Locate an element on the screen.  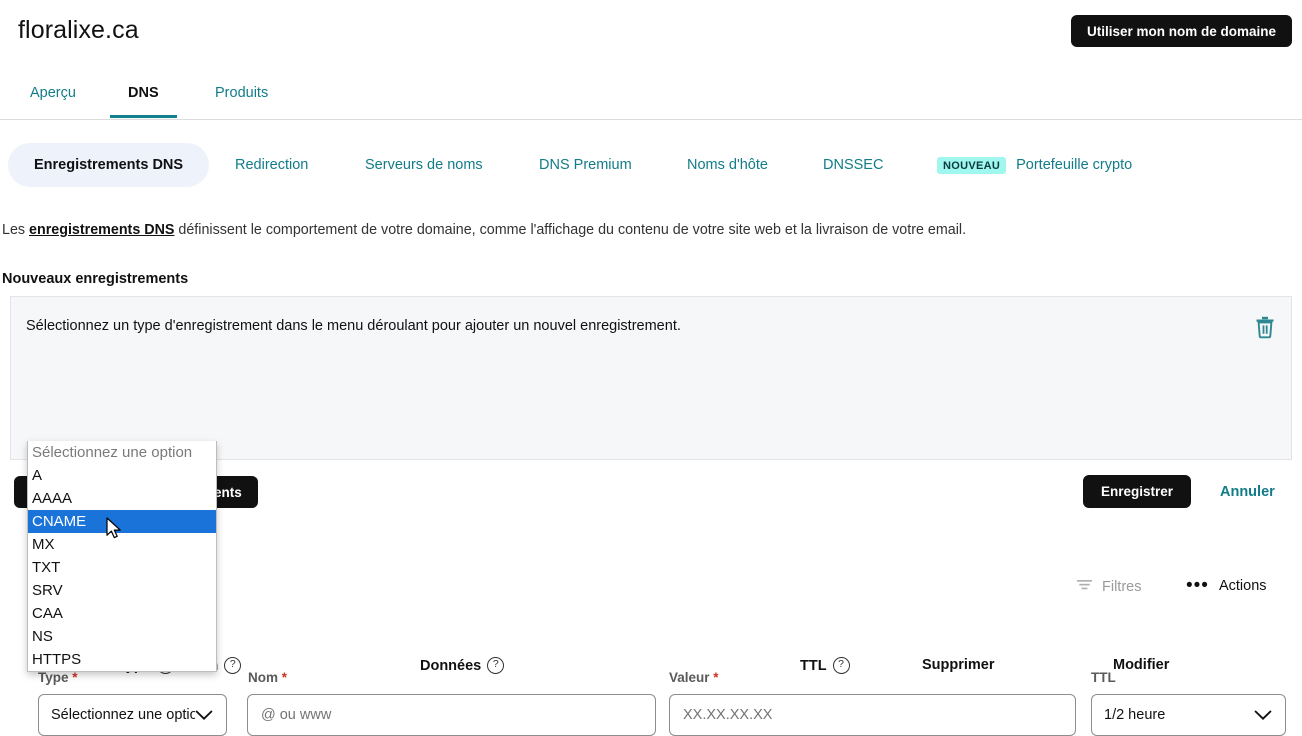
subtab-dnssec: DNSSEC is located at coordinates (853, 165).